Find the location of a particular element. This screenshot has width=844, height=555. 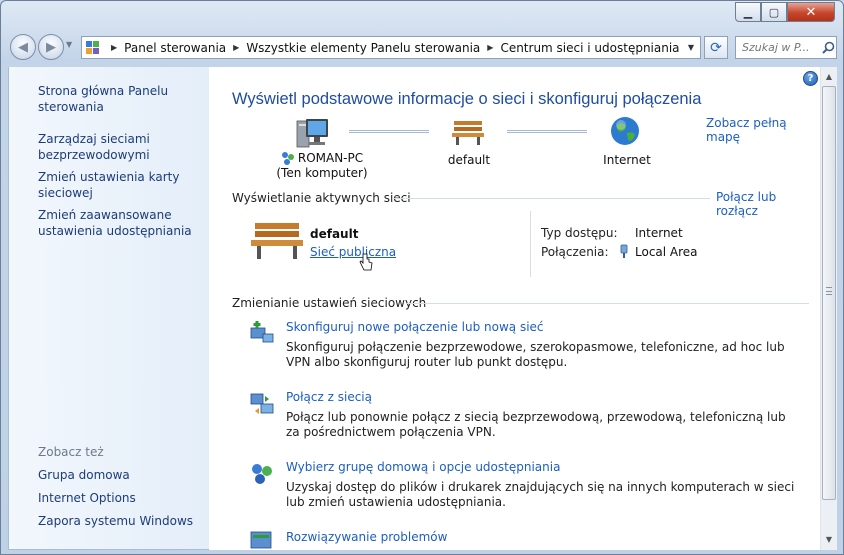

scroll-up-icon: ▲ is located at coordinates (829, 76).